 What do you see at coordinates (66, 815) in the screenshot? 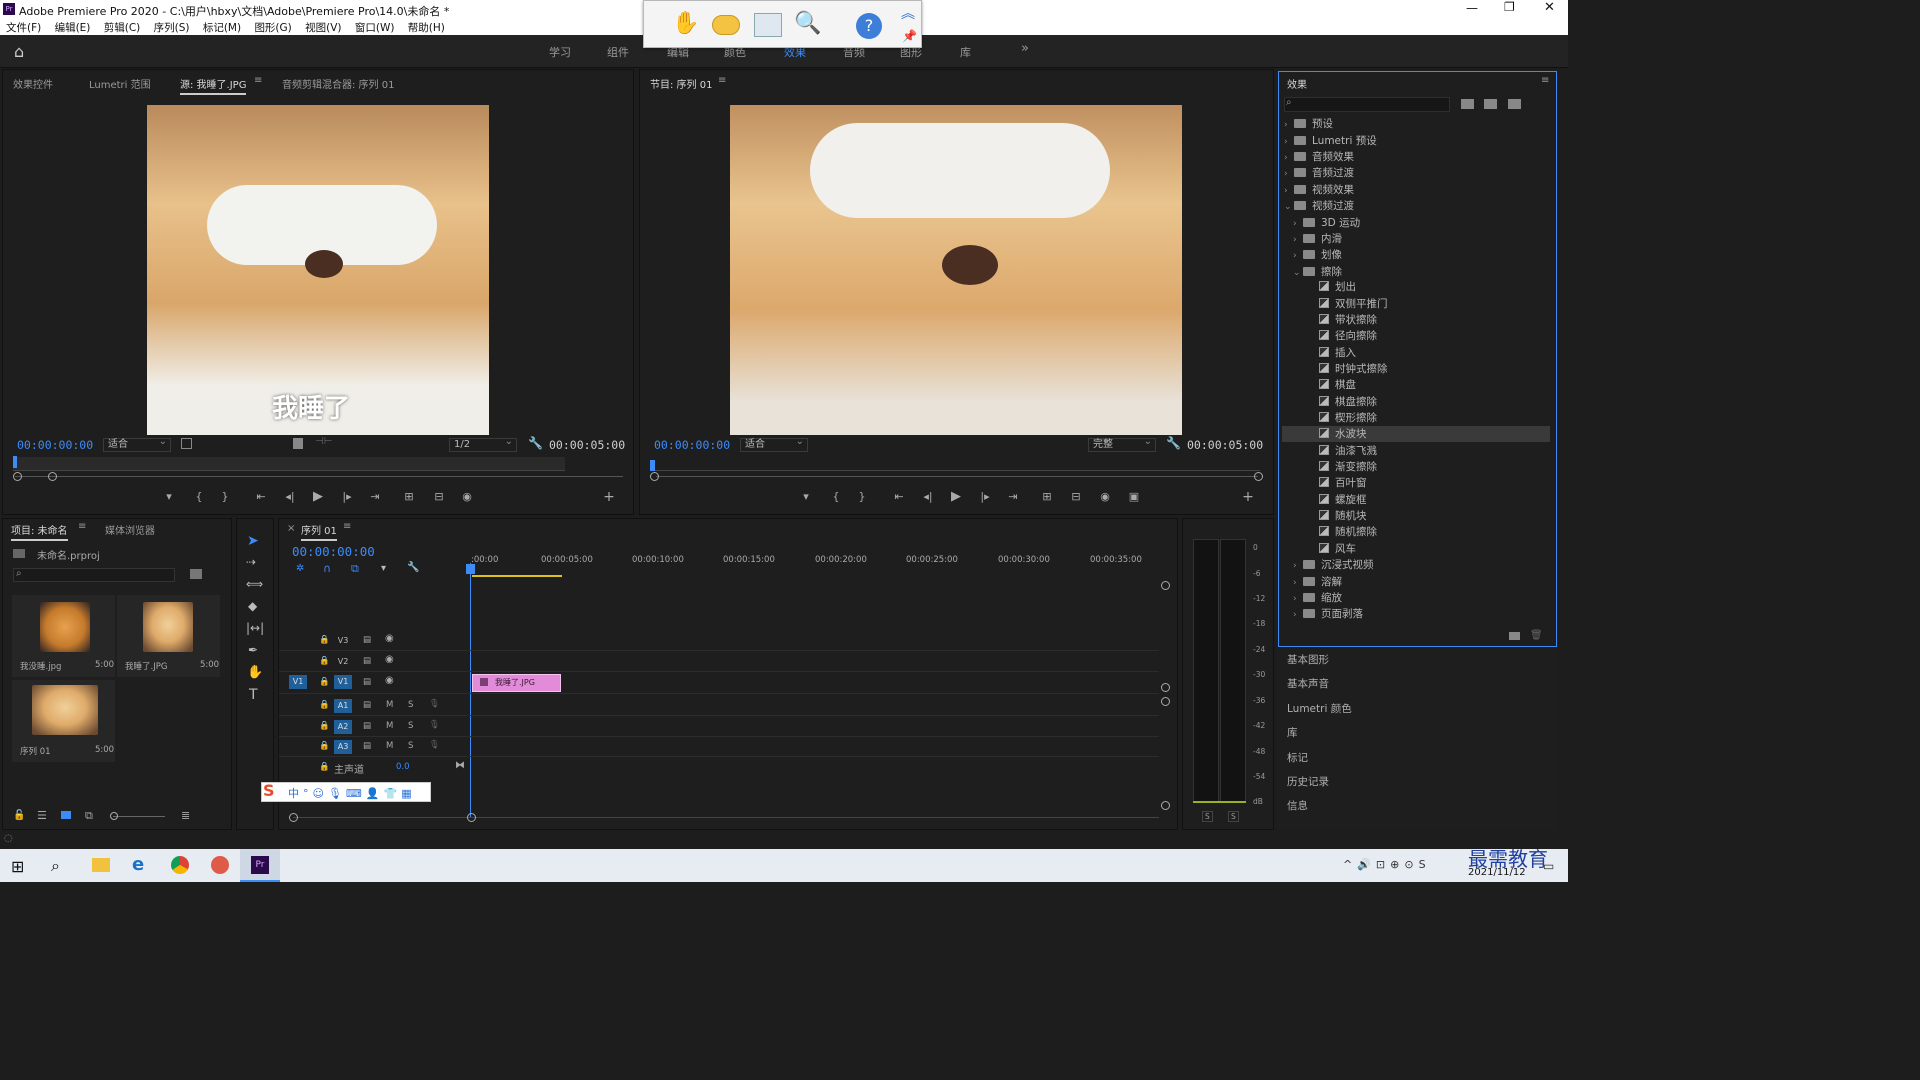
I see `icon-view-icon` at bounding box center [66, 815].